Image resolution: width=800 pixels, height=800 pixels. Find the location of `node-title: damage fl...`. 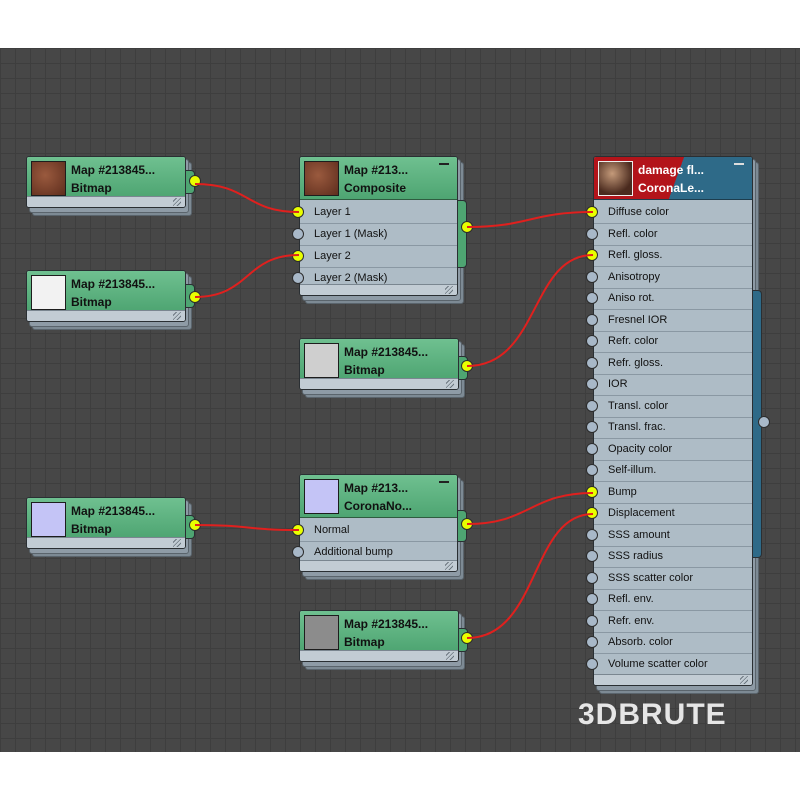

node-title: damage fl... is located at coordinates (671, 170).